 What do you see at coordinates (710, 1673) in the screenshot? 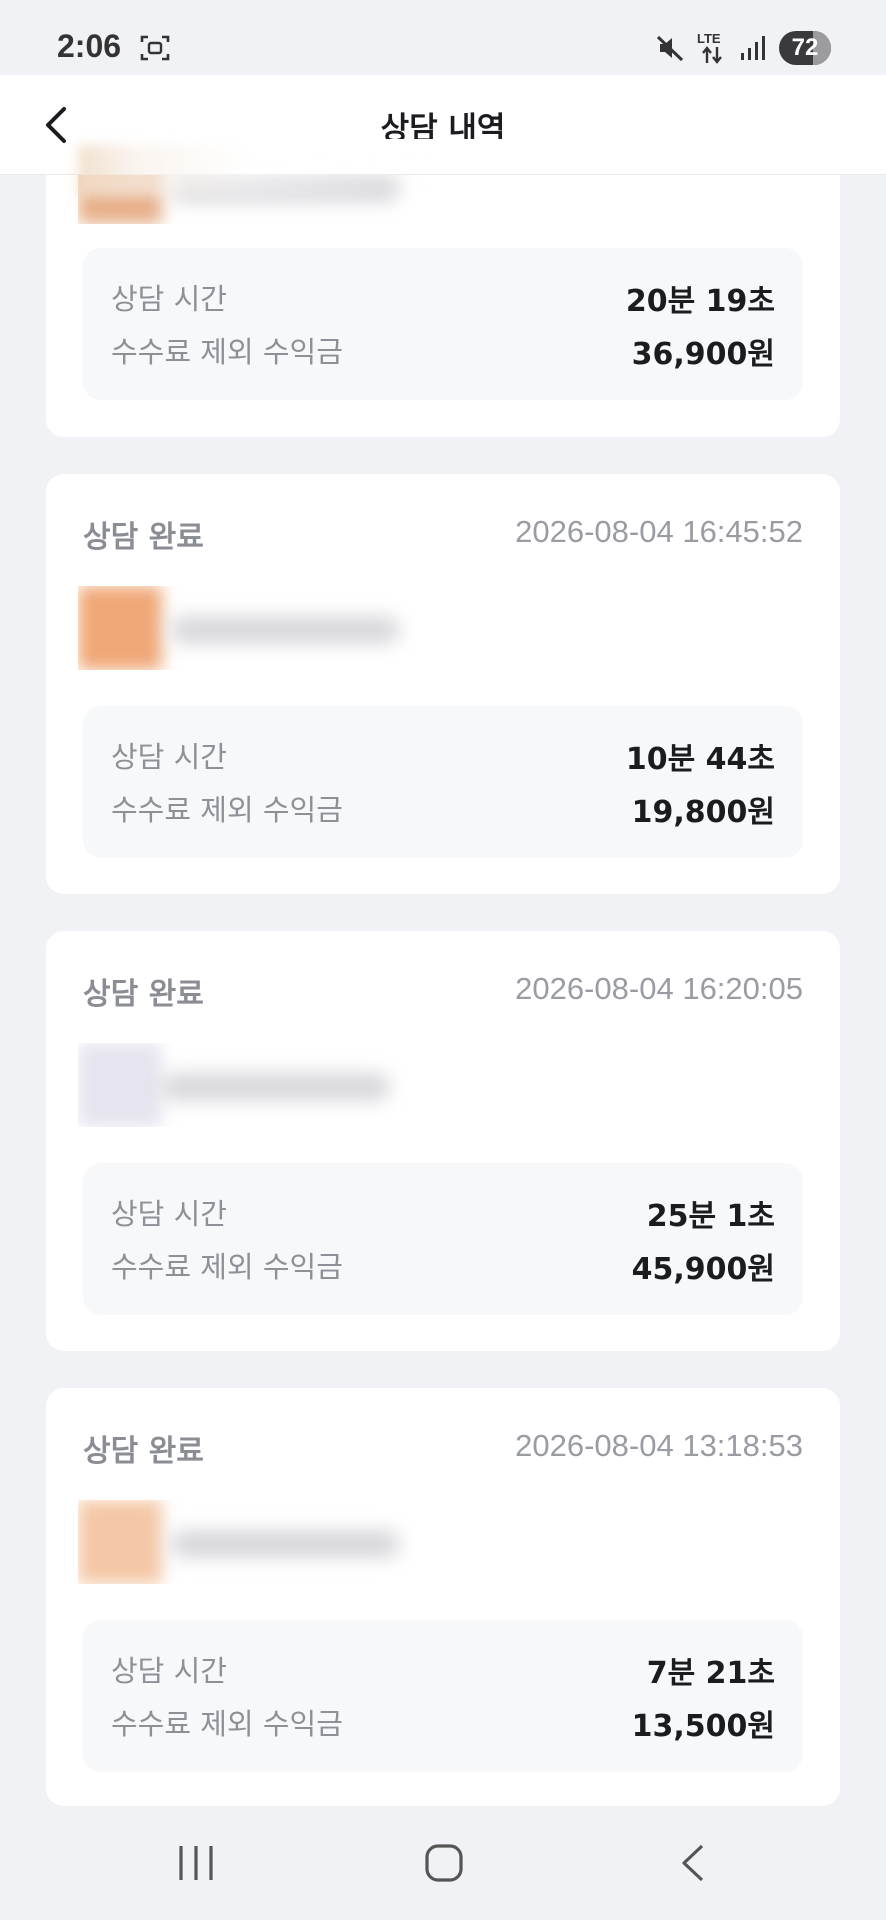
I see `duration-value: 7분 21초` at bounding box center [710, 1673].